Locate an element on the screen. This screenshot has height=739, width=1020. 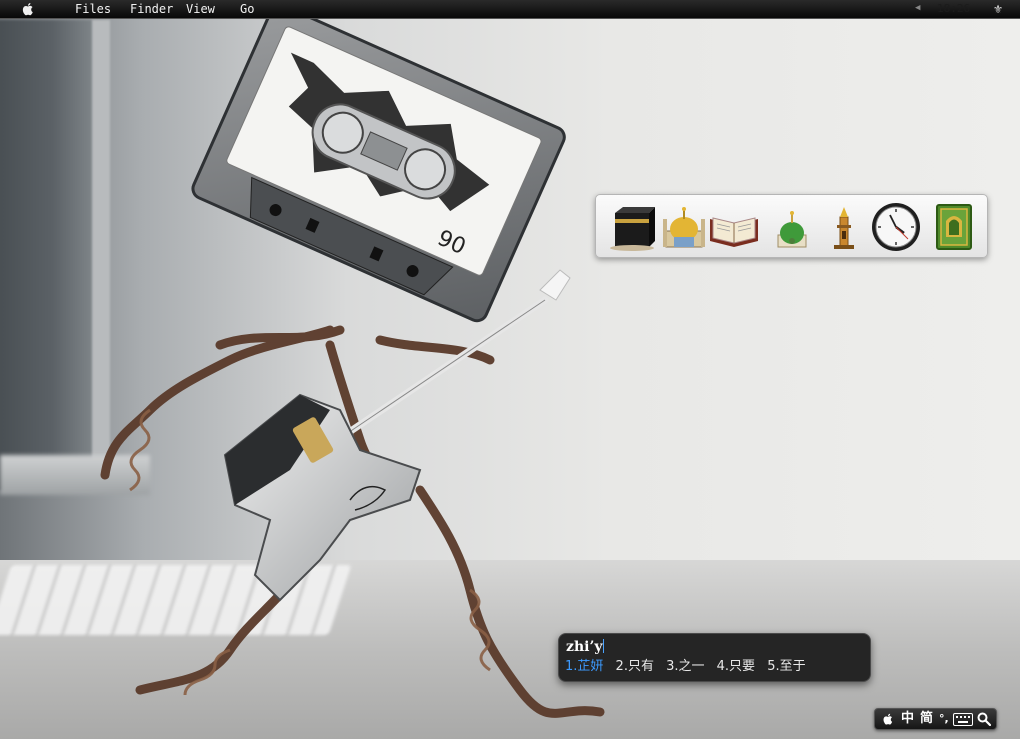
widget-dock is located at coordinates (791, 226).